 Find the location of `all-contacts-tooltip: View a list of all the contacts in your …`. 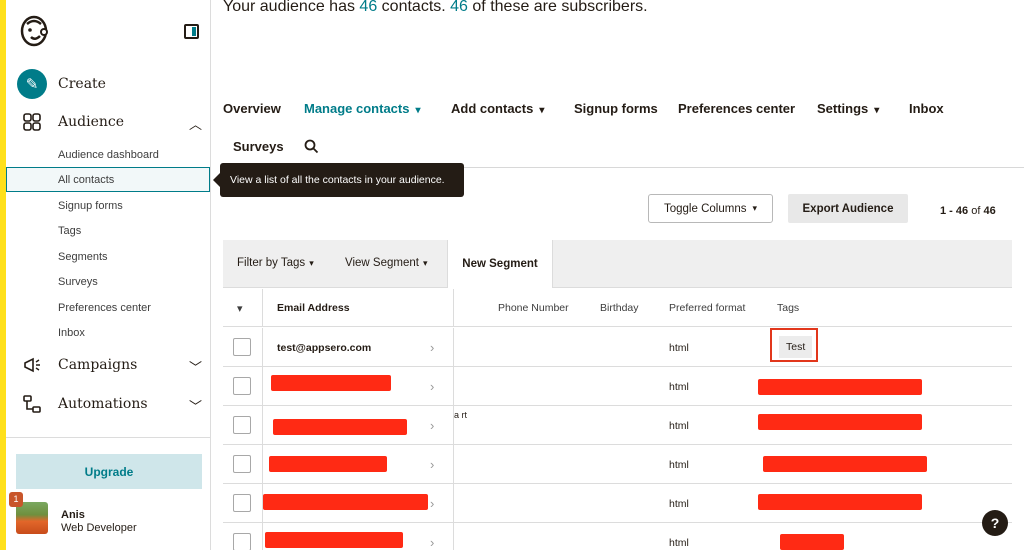

all-contacts-tooltip: View a list of all the contacts in your … is located at coordinates (338, 180).